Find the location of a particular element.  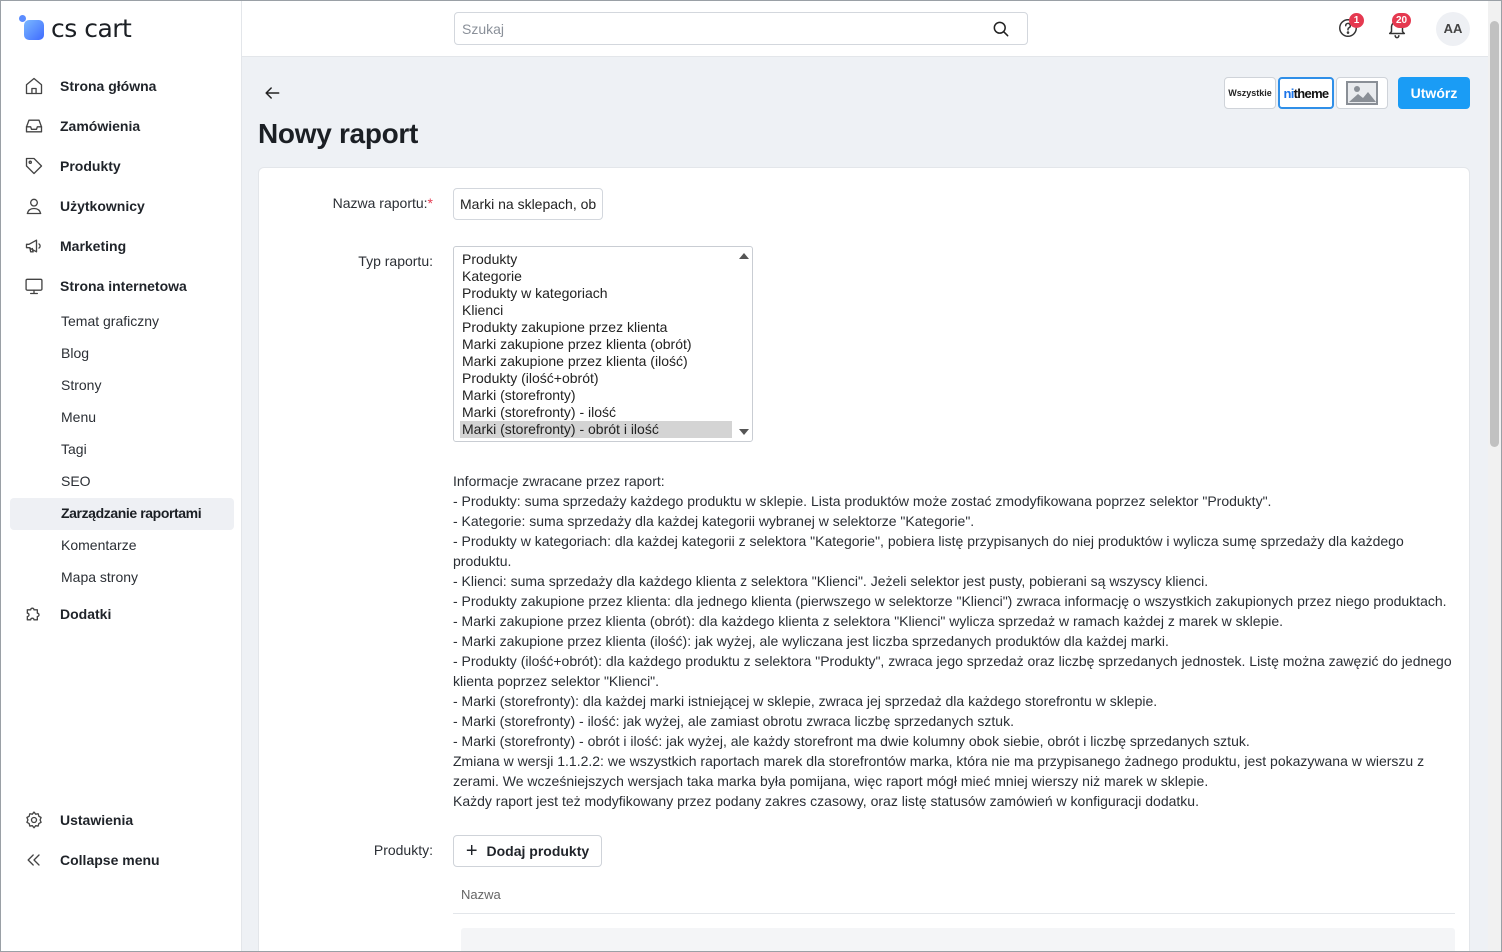

sidebar-item-home: Strona główna is located at coordinates (128, 86).